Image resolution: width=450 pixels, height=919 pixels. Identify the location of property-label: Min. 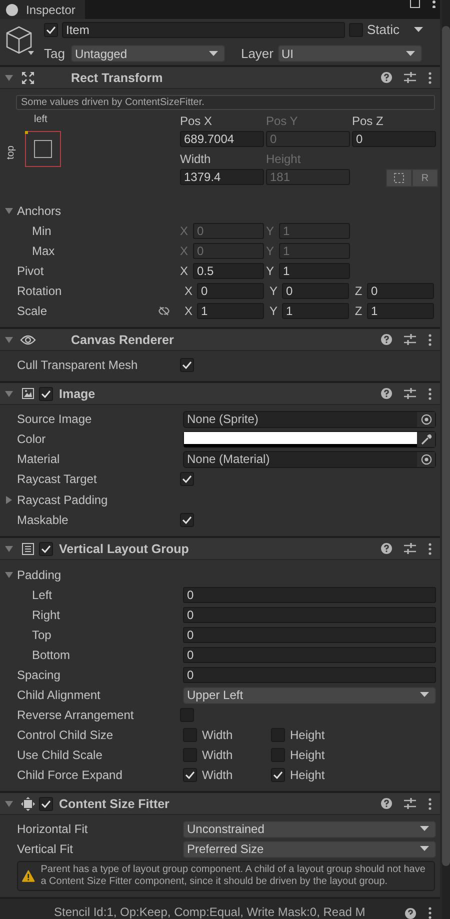
(42, 231).